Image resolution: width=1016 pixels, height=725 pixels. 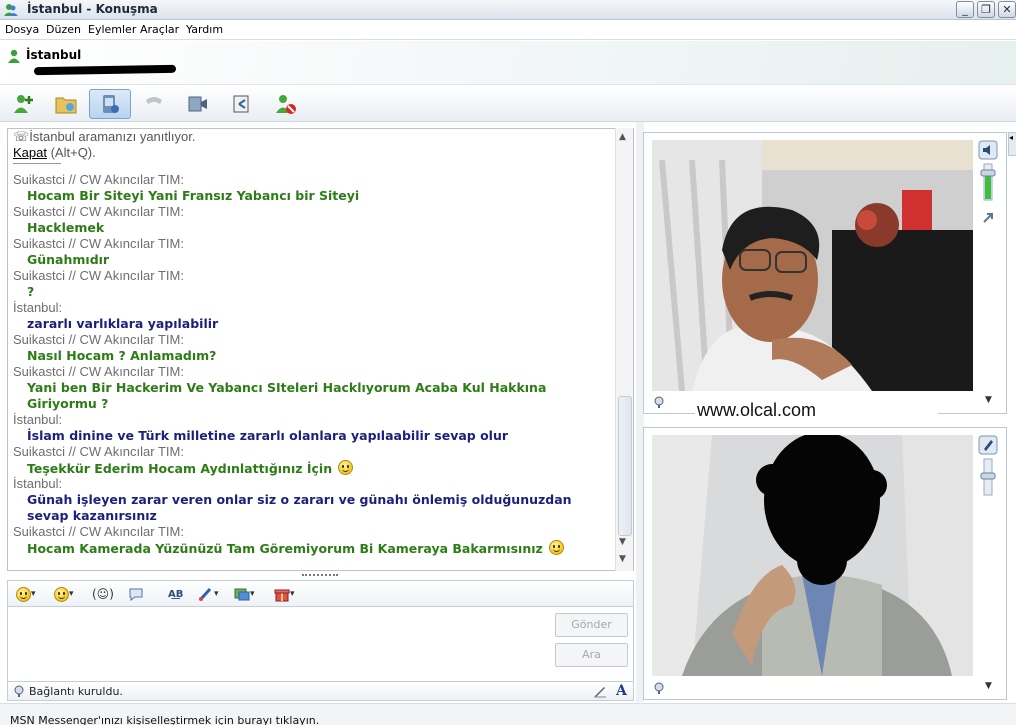 I want to click on wink-icon, so click(x=61, y=594).